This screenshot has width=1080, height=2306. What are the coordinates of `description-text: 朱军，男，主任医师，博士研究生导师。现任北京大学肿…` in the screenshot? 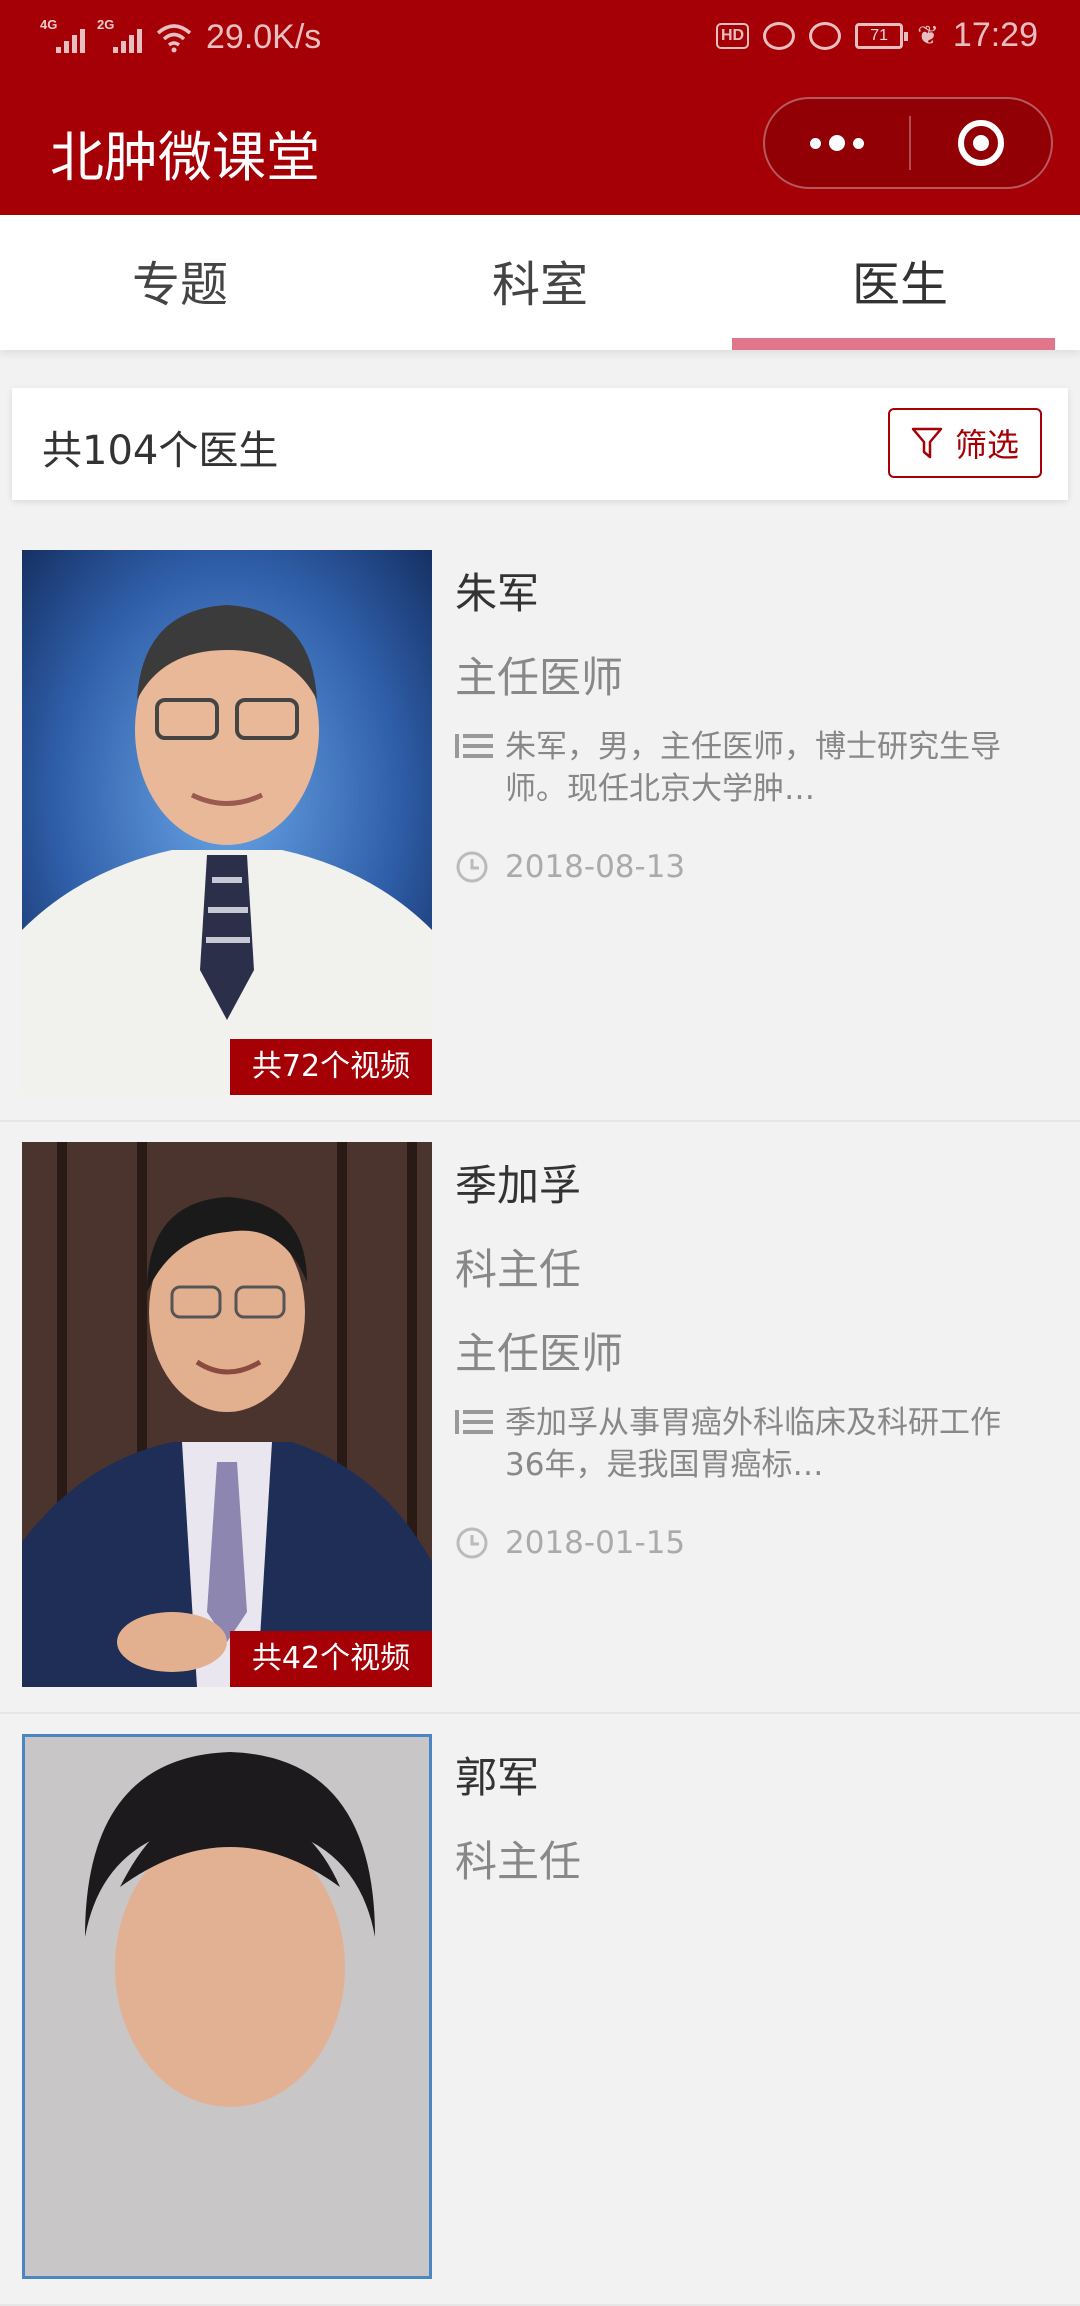 It's located at (753, 768).